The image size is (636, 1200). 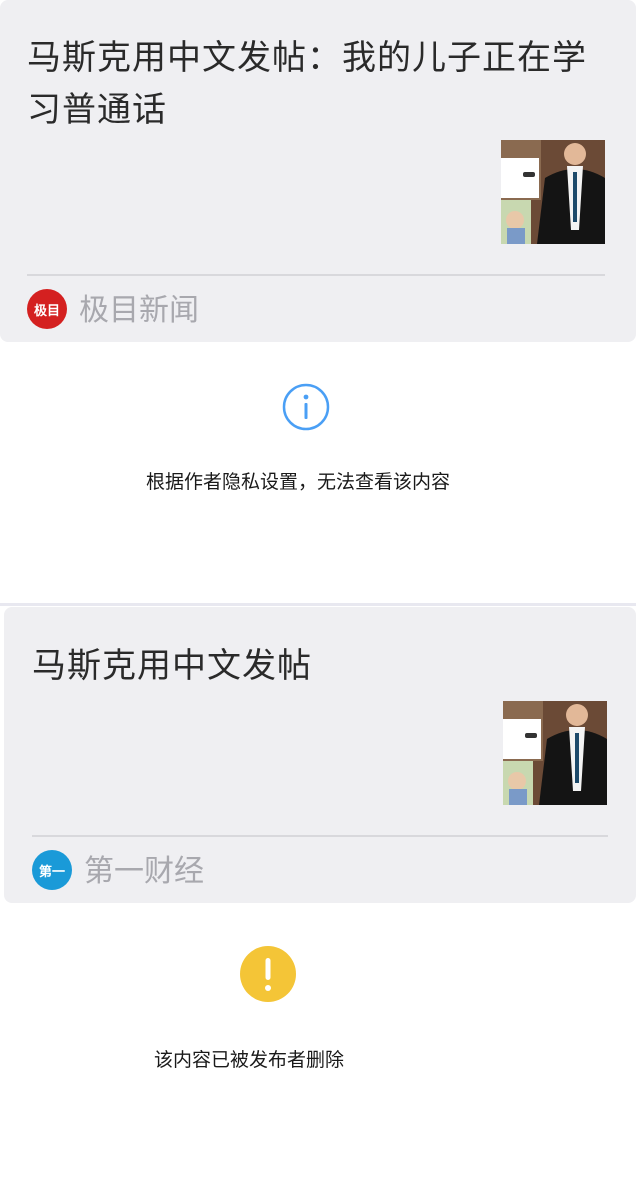 I want to click on info-icon, so click(x=306, y=407).